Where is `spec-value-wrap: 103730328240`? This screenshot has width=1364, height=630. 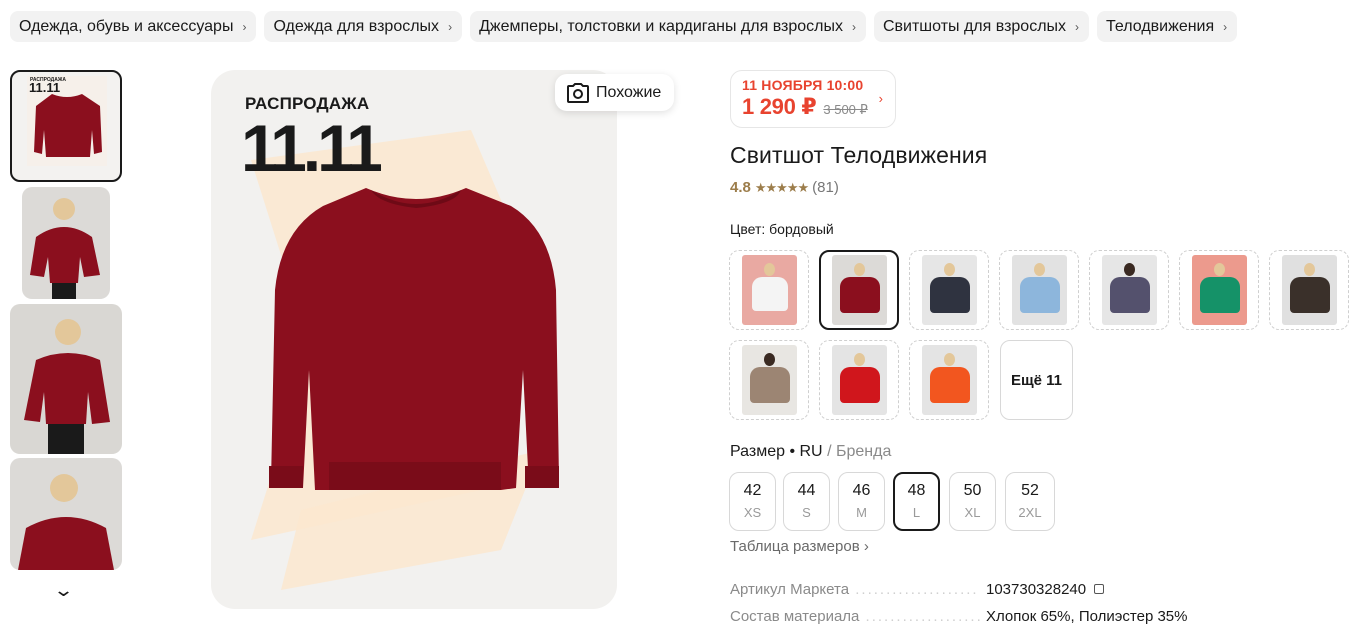 spec-value-wrap: 103730328240 is located at coordinates (1045, 589).